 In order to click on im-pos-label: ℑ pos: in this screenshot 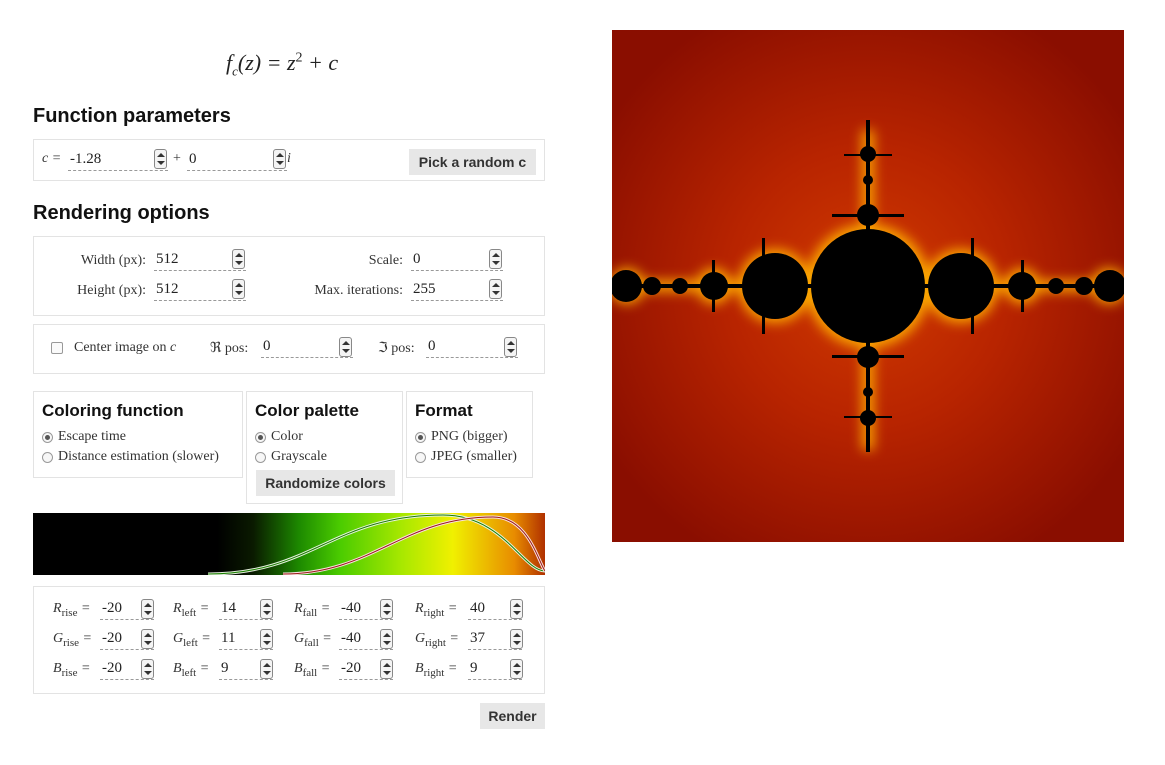, I will do `click(396, 348)`.